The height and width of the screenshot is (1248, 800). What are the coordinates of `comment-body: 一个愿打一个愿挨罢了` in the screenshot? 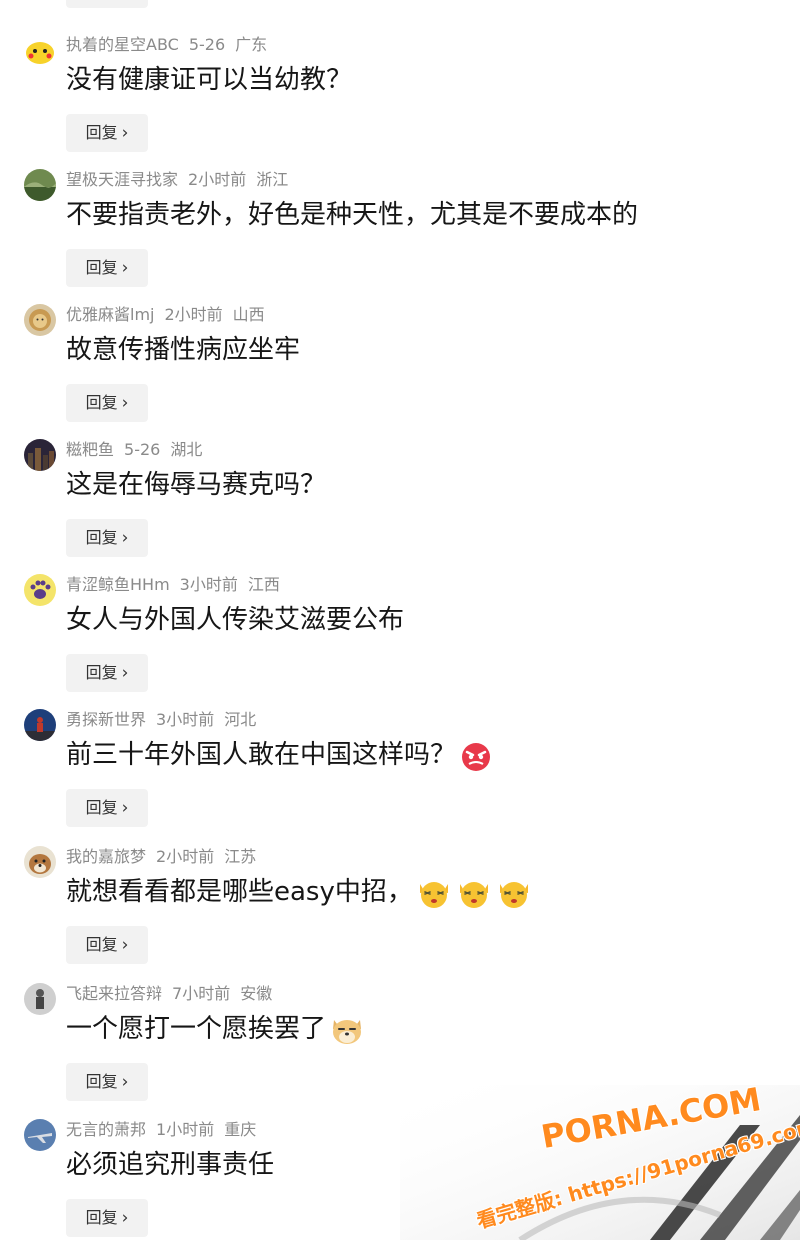 It's located at (196, 1029).